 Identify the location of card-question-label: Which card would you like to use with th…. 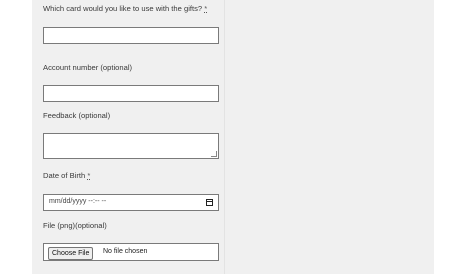
(125, 8).